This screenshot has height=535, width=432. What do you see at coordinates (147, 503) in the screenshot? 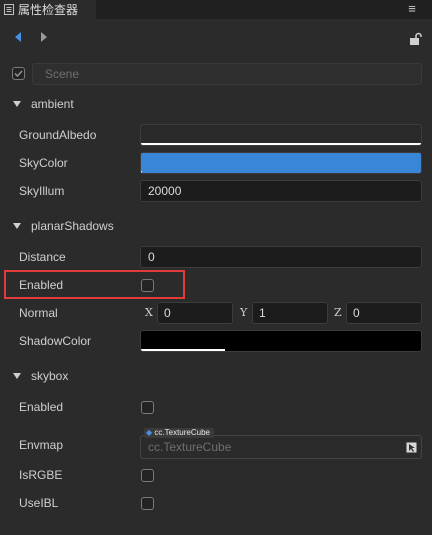
I see `use-ibl-checkbox` at bounding box center [147, 503].